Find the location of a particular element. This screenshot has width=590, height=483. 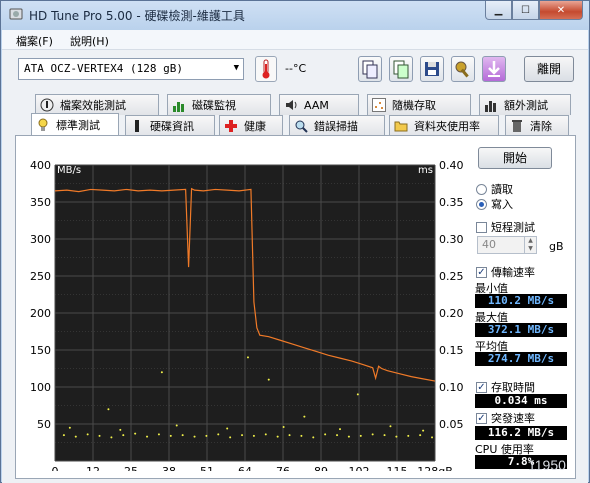

y-right-tick-label: 0.20 is located at coordinates (451, 313).